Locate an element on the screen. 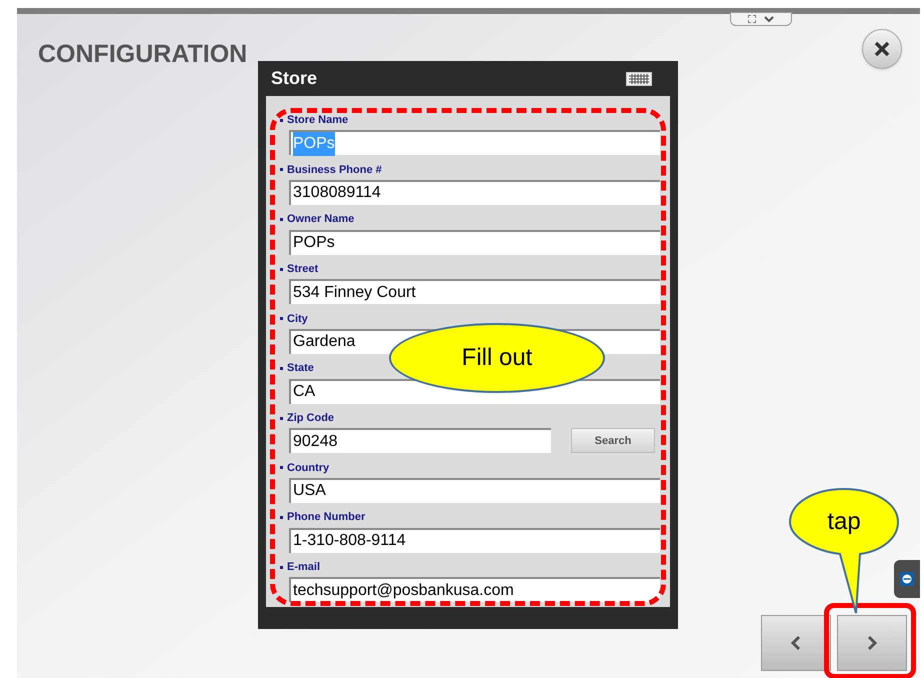 The height and width of the screenshot is (678, 924). field-label: State is located at coordinates (300, 368).